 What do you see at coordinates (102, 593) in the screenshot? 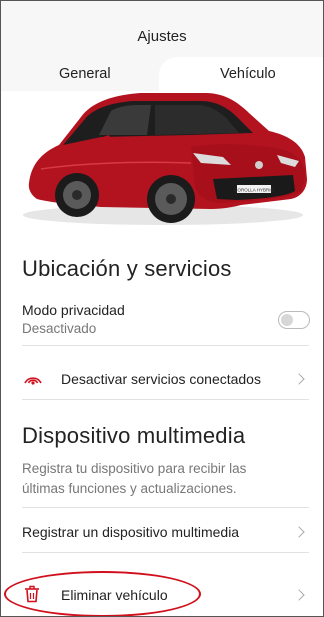
I see `highlight-annotation-oval` at bounding box center [102, 593].